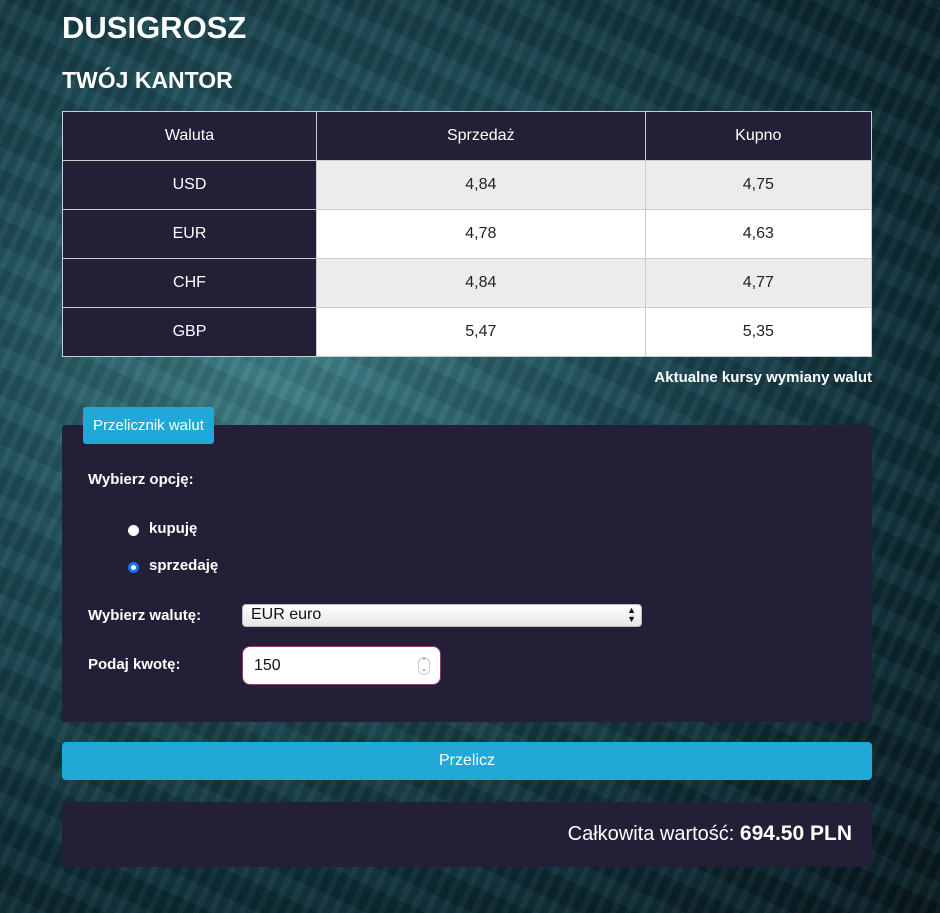 The image size is (940, 913). What do you see at coordinates (183, 565) in the screenshot?
I see `radio-sell-label: sprzedaję` at bounding box center [183, 565].